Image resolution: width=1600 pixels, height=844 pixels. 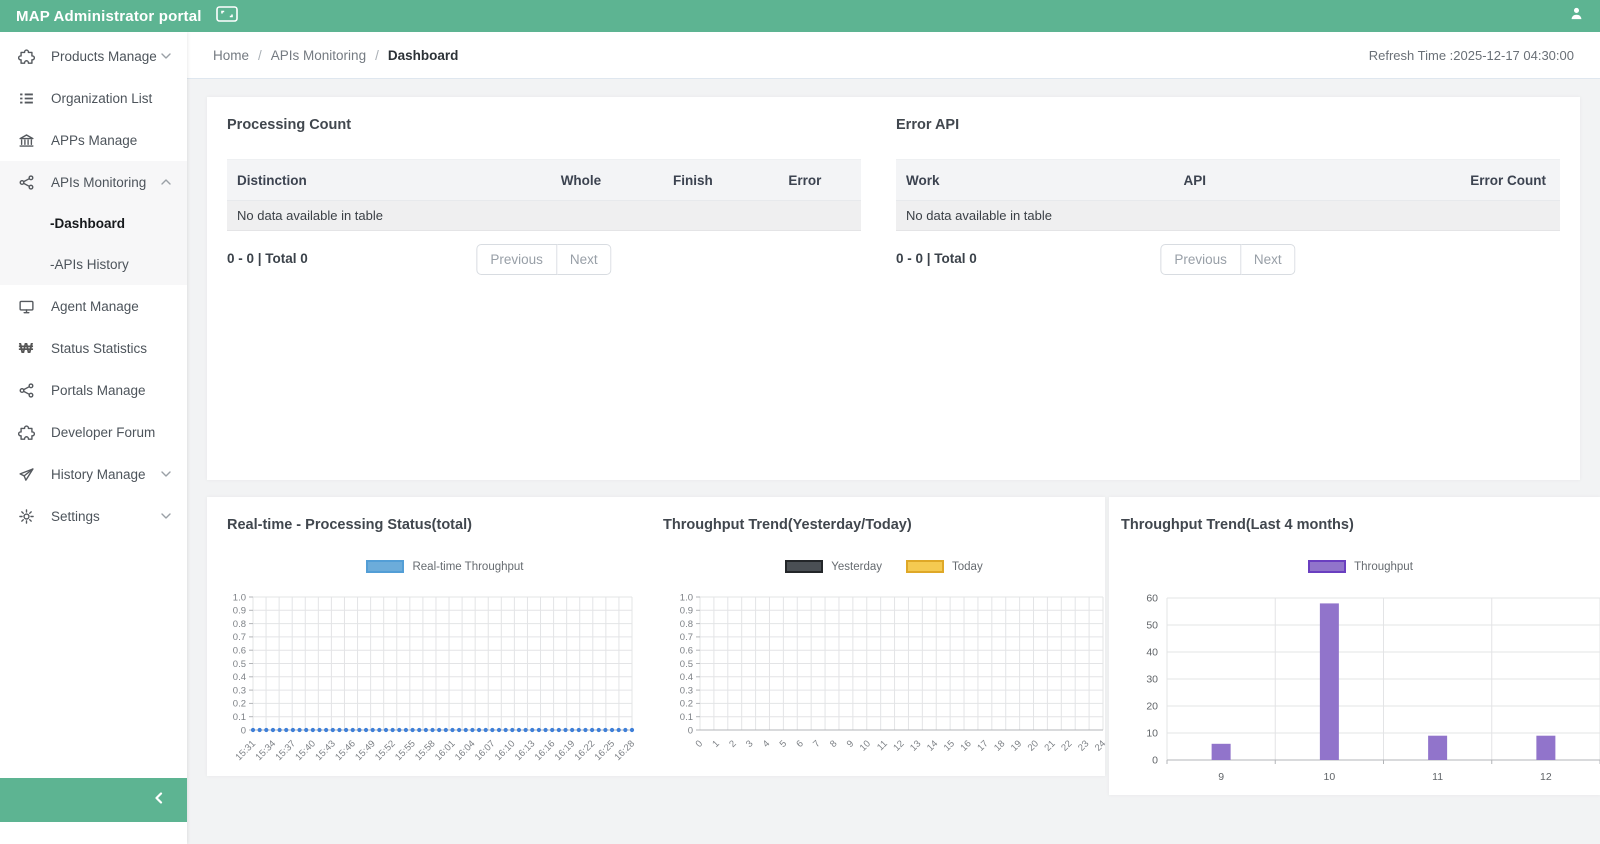 I want to click on pagination: 0 - 0 | Total 0 Previous Next, so click(x=544, y=259).